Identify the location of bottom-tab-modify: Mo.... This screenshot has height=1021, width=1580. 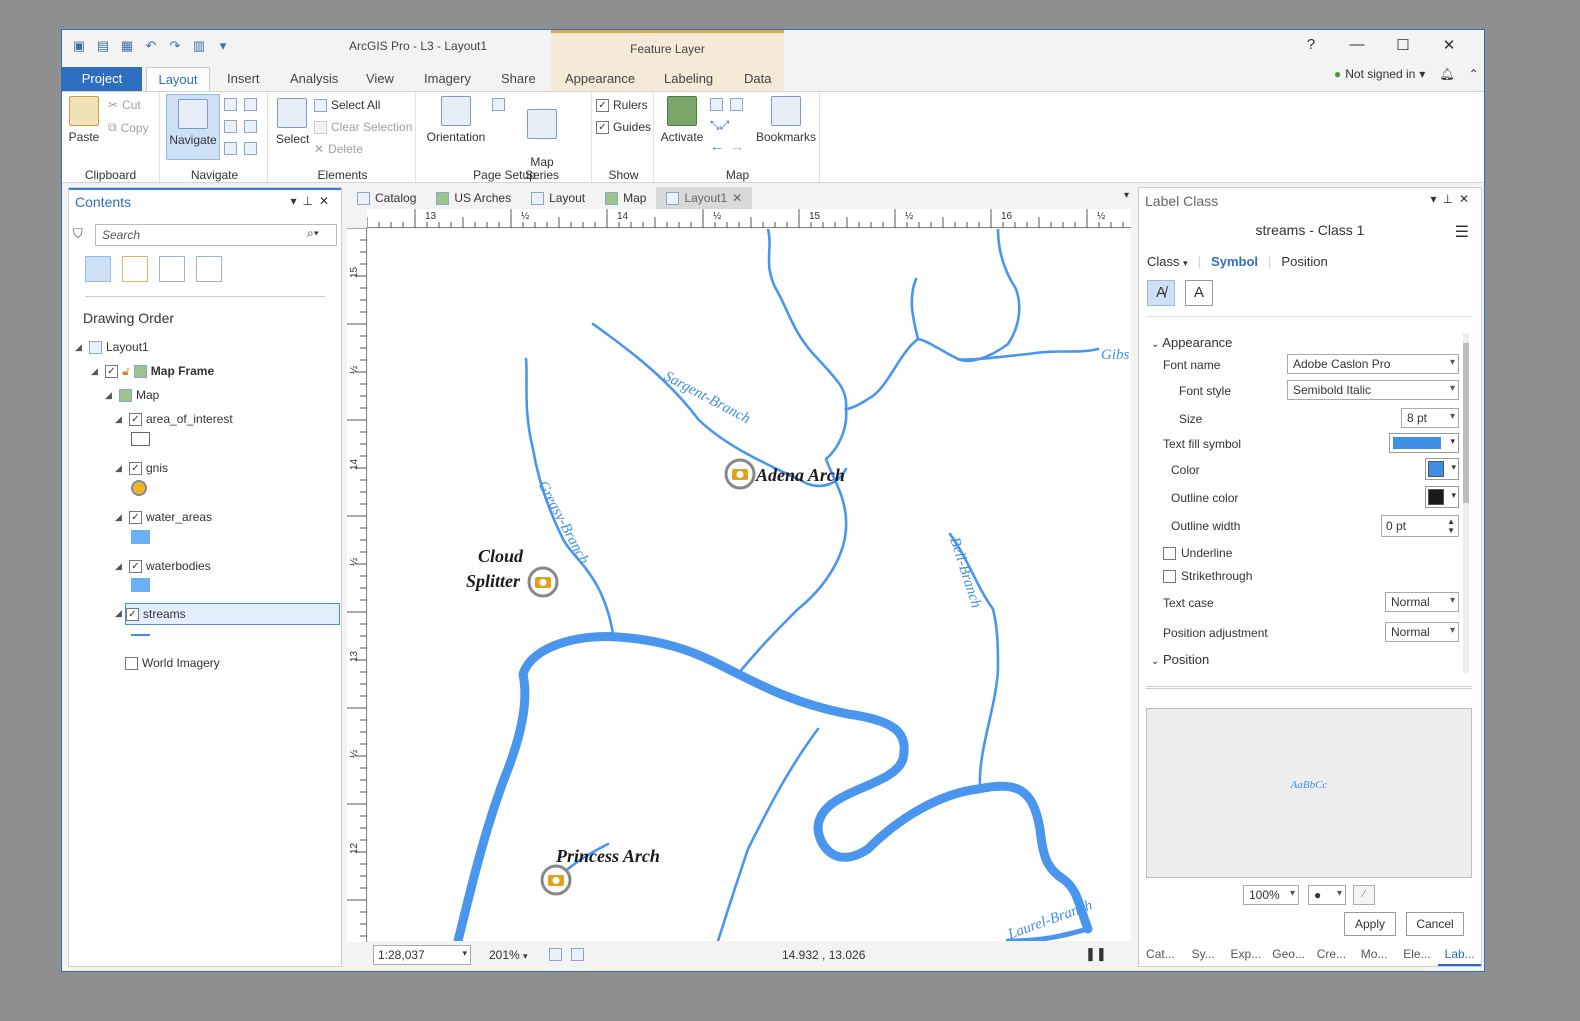
(1374, 955).